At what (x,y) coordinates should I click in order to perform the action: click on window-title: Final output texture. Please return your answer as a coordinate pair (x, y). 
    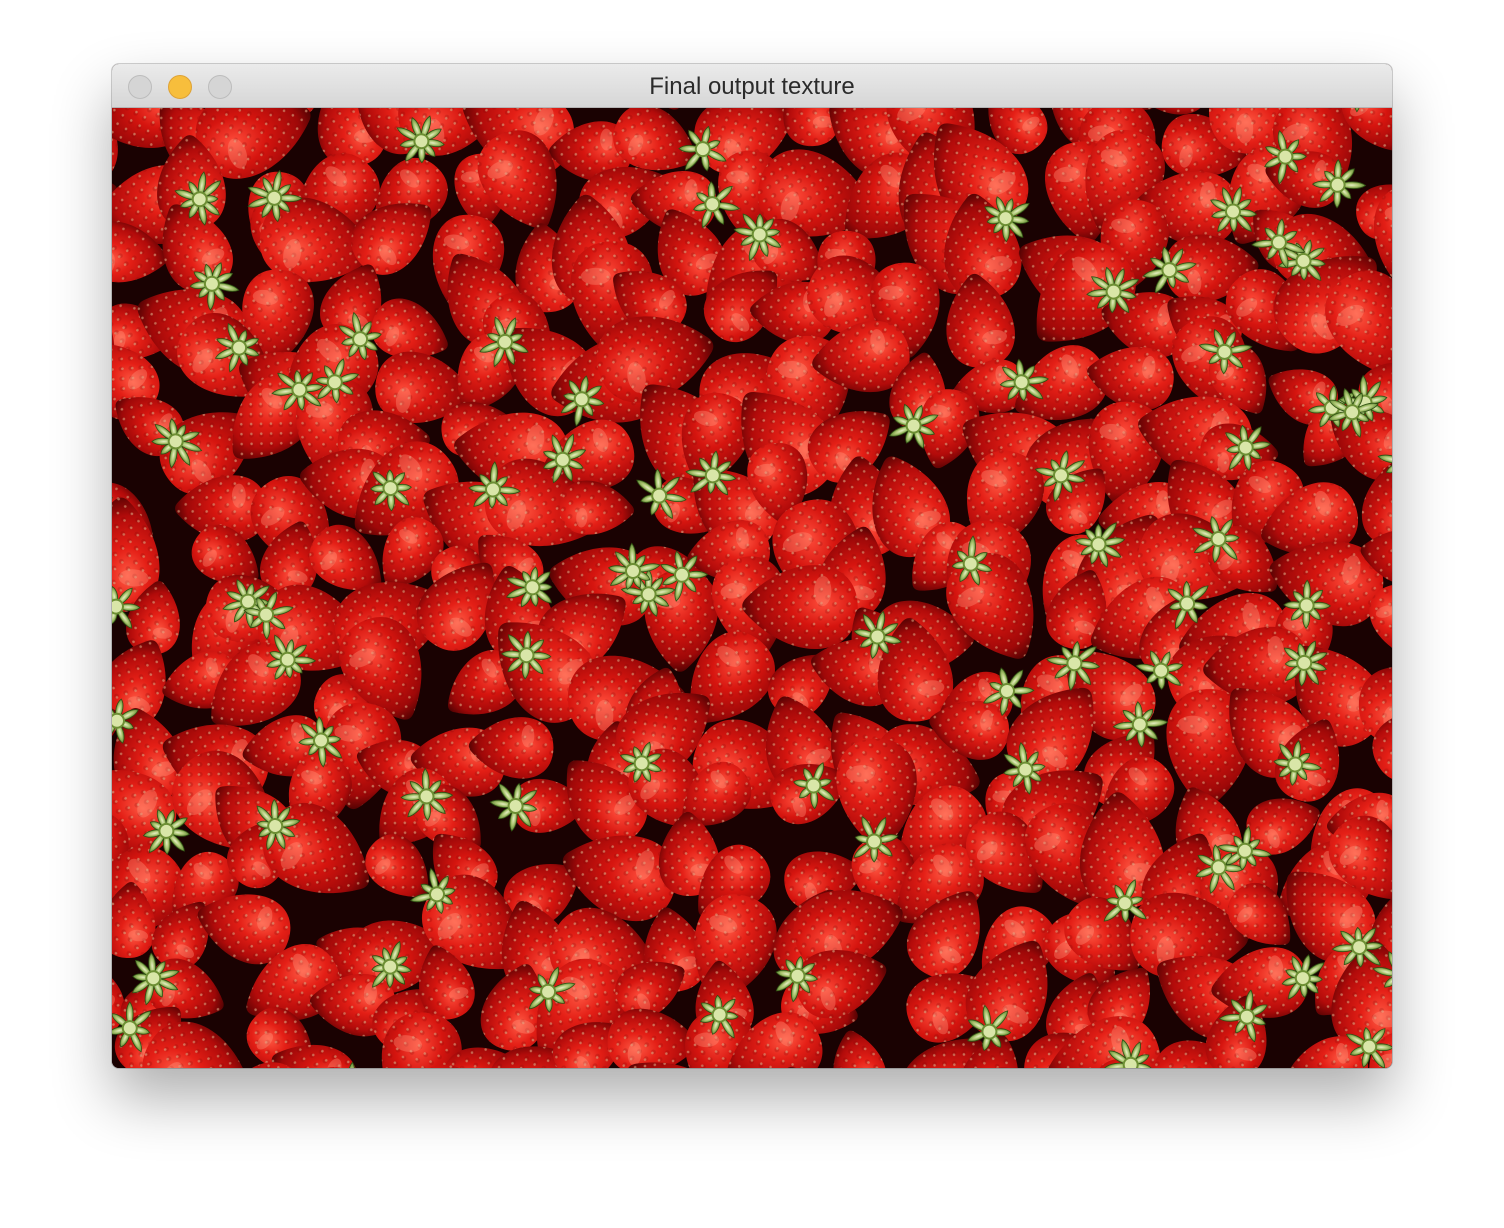
    Looking at the image, I should click on (752, 86).